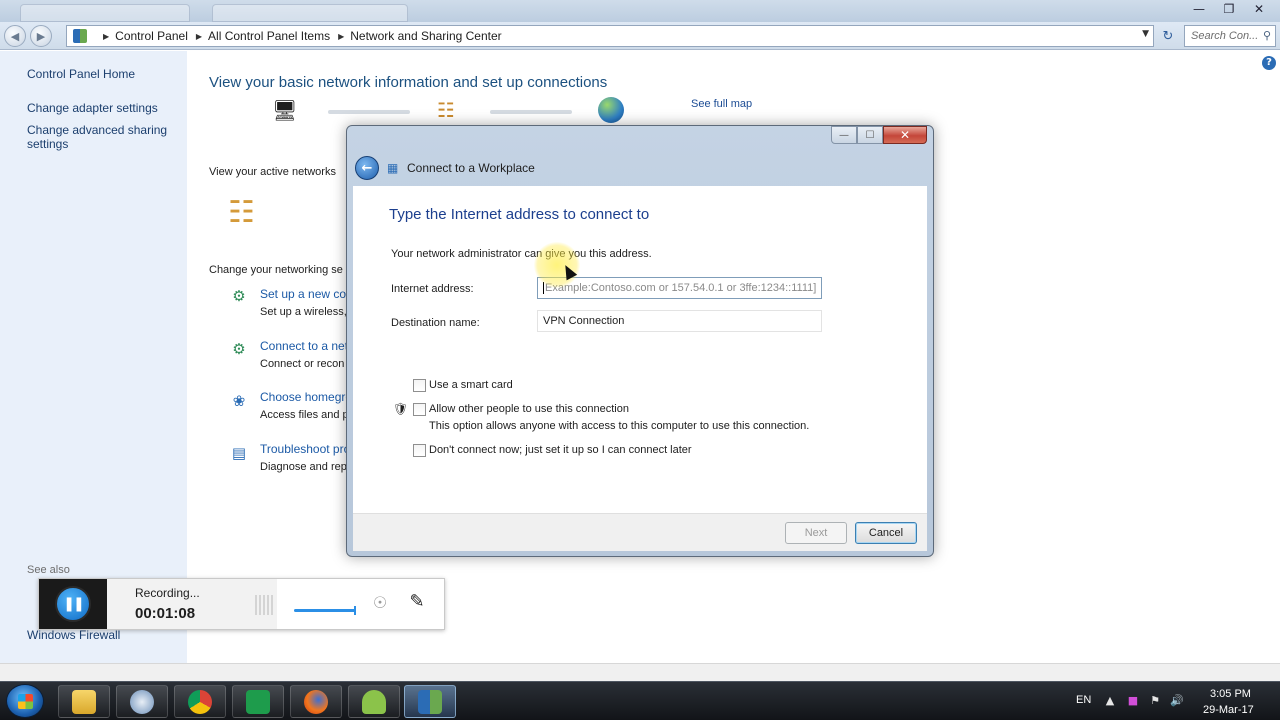 This screenshot has width=1280, height=720. Describe the element at coordinates (543, 288) in the screenshot. I see `text-caret` at that location.